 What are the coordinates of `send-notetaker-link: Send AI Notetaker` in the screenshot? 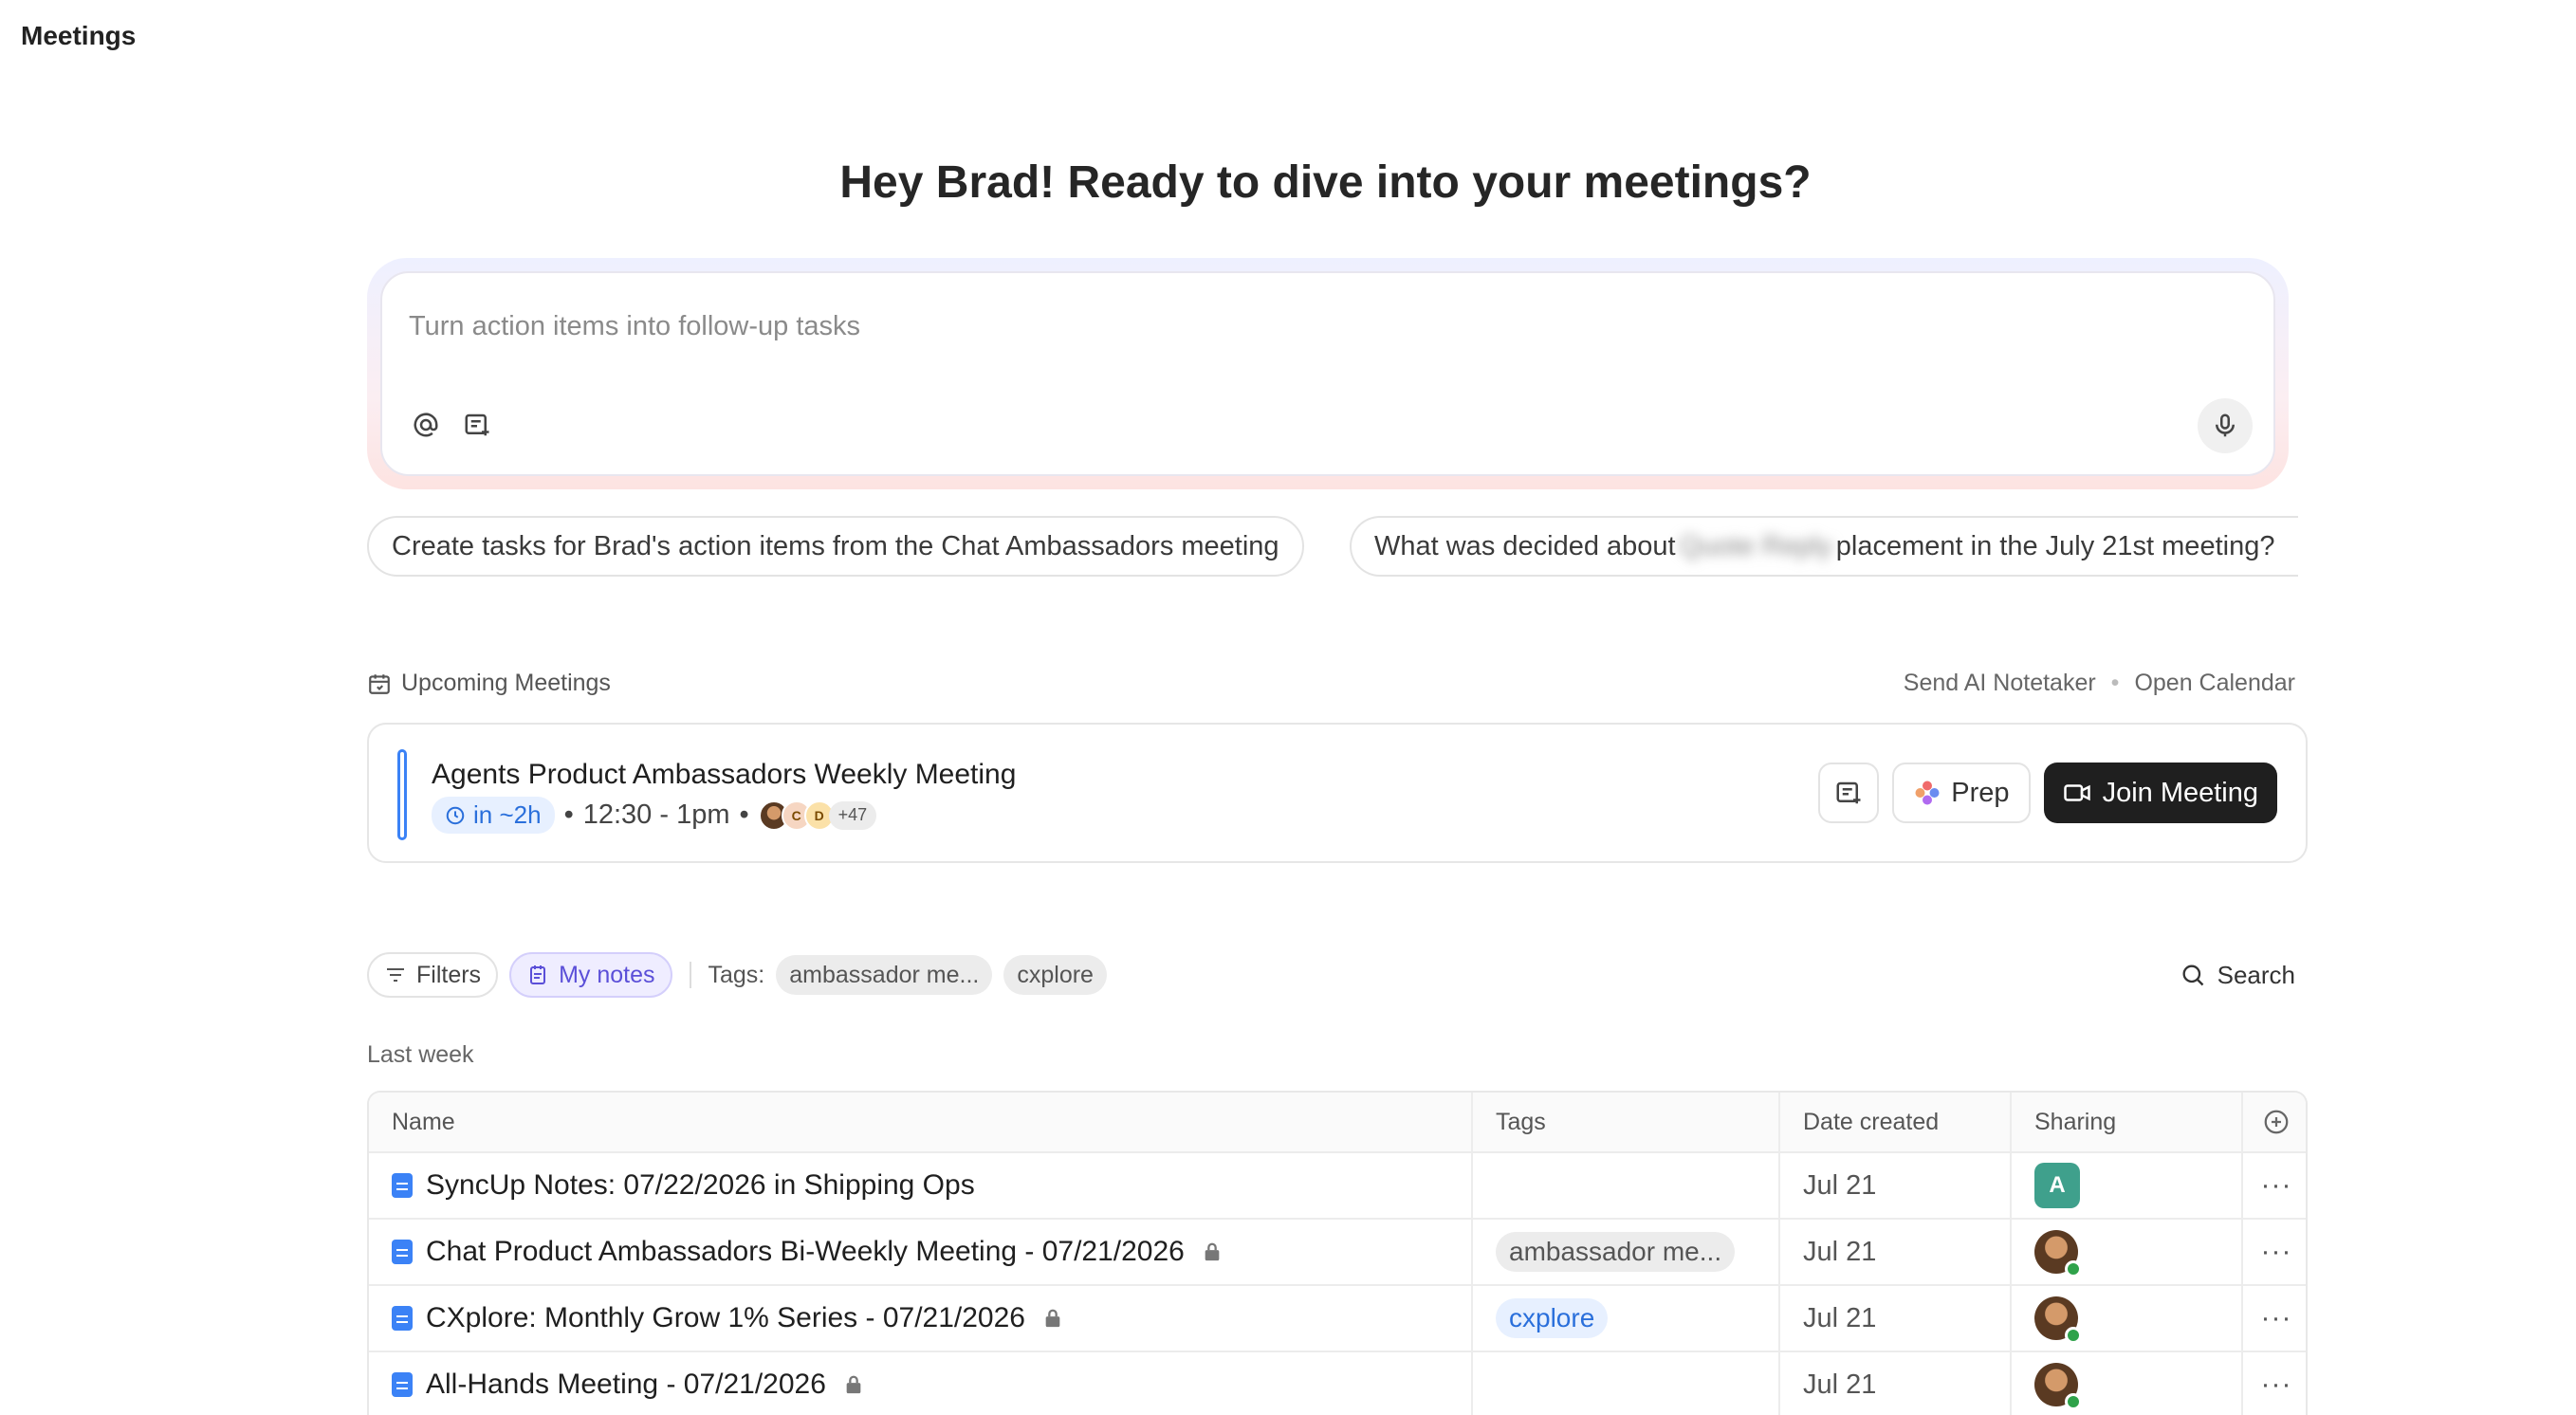 It's located at (2000, 683).